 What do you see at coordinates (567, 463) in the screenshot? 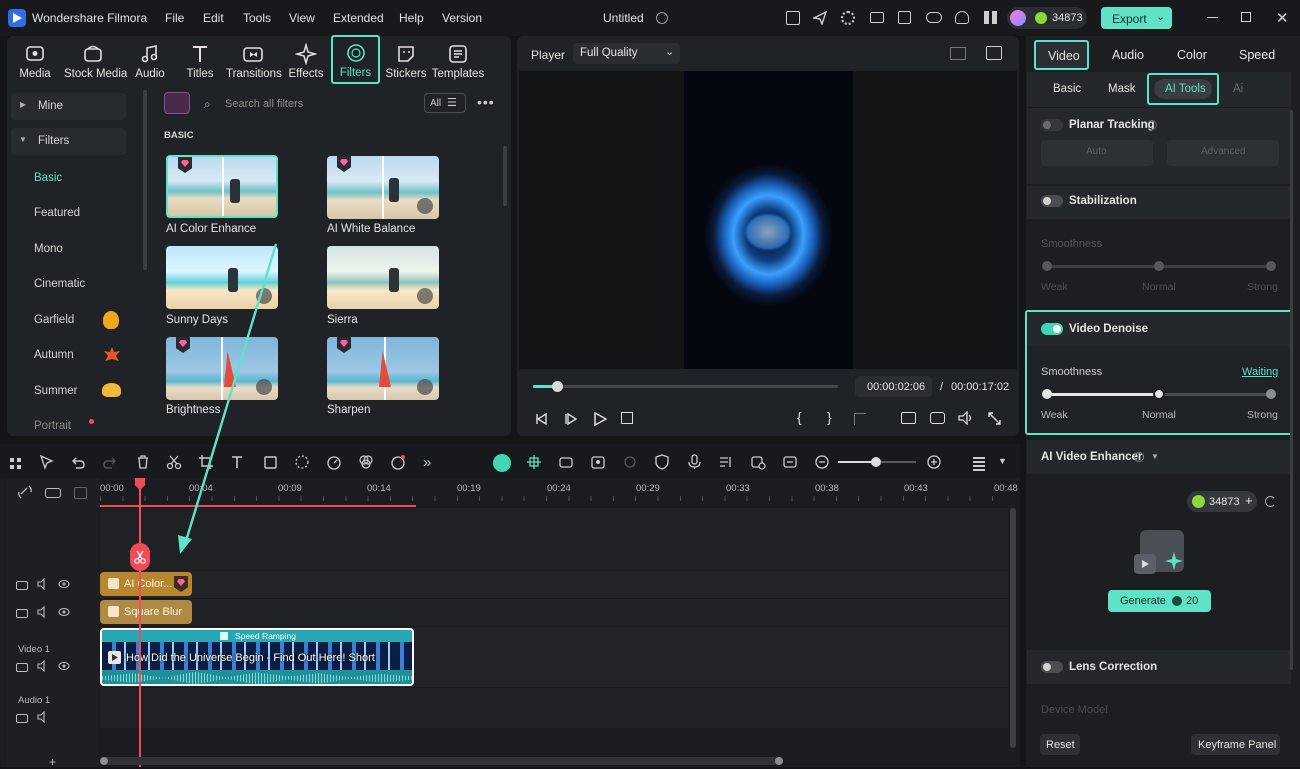
I see `motion-track-icon` at bounding box center [567, 463].